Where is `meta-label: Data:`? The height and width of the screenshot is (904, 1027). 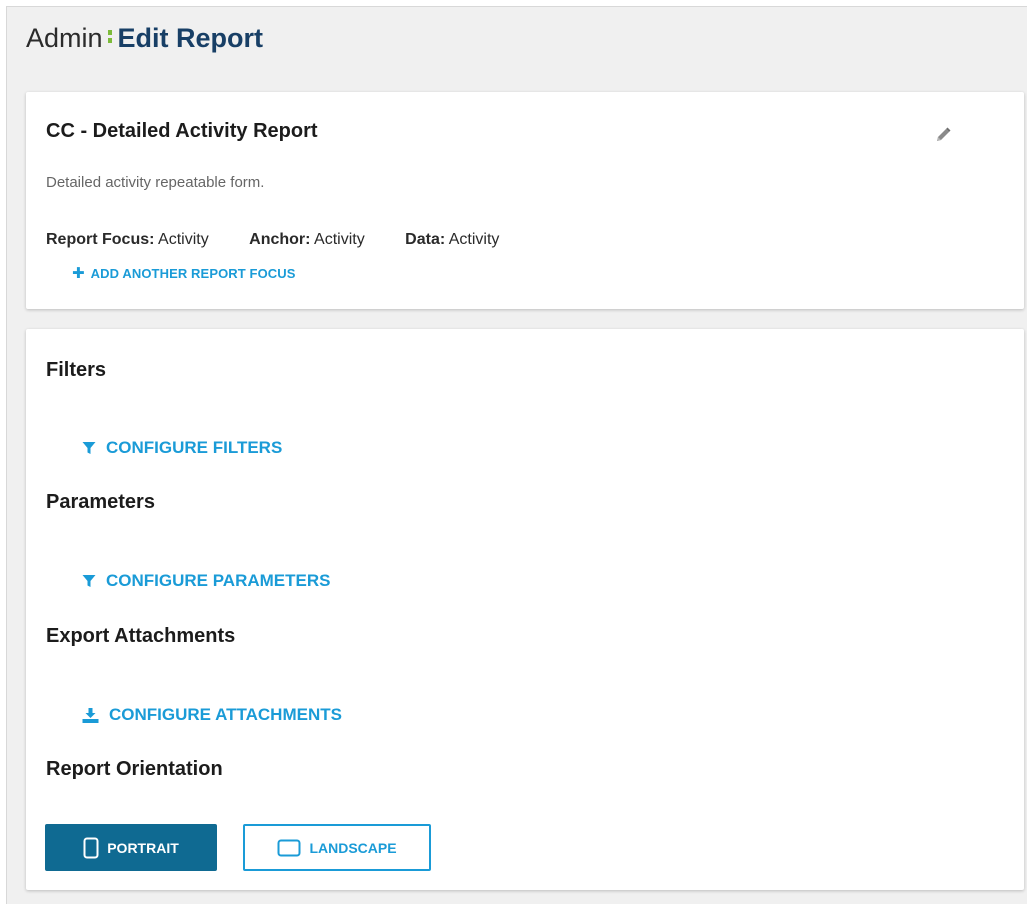
meta-label: Data: is located at coordinates (425, 239).